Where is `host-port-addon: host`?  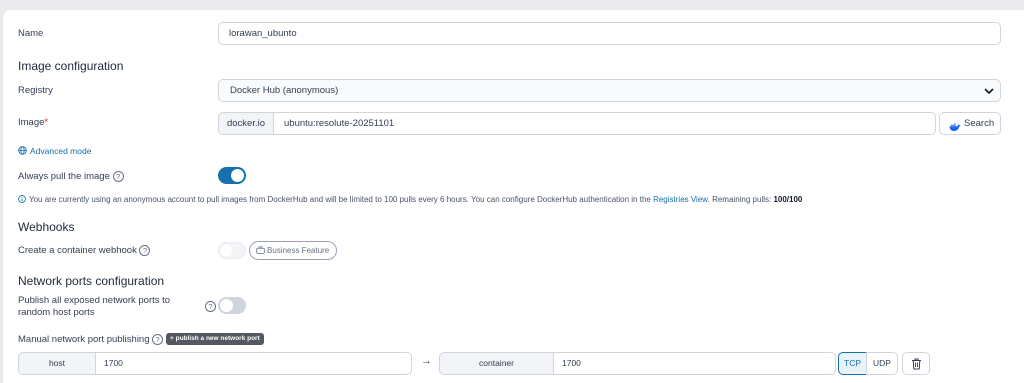
host-port-addon: host is located at coordinates (57, 363).